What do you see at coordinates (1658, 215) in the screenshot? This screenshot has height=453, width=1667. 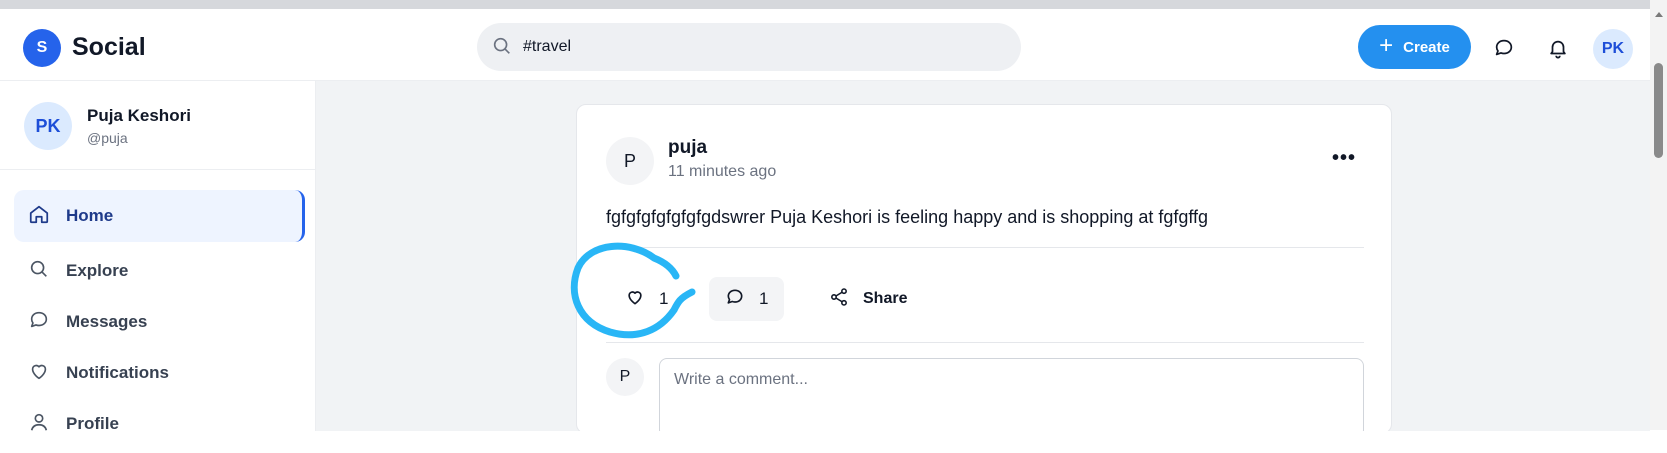 I see `vertical-scrollbar` at bounding box center [1658, 215].